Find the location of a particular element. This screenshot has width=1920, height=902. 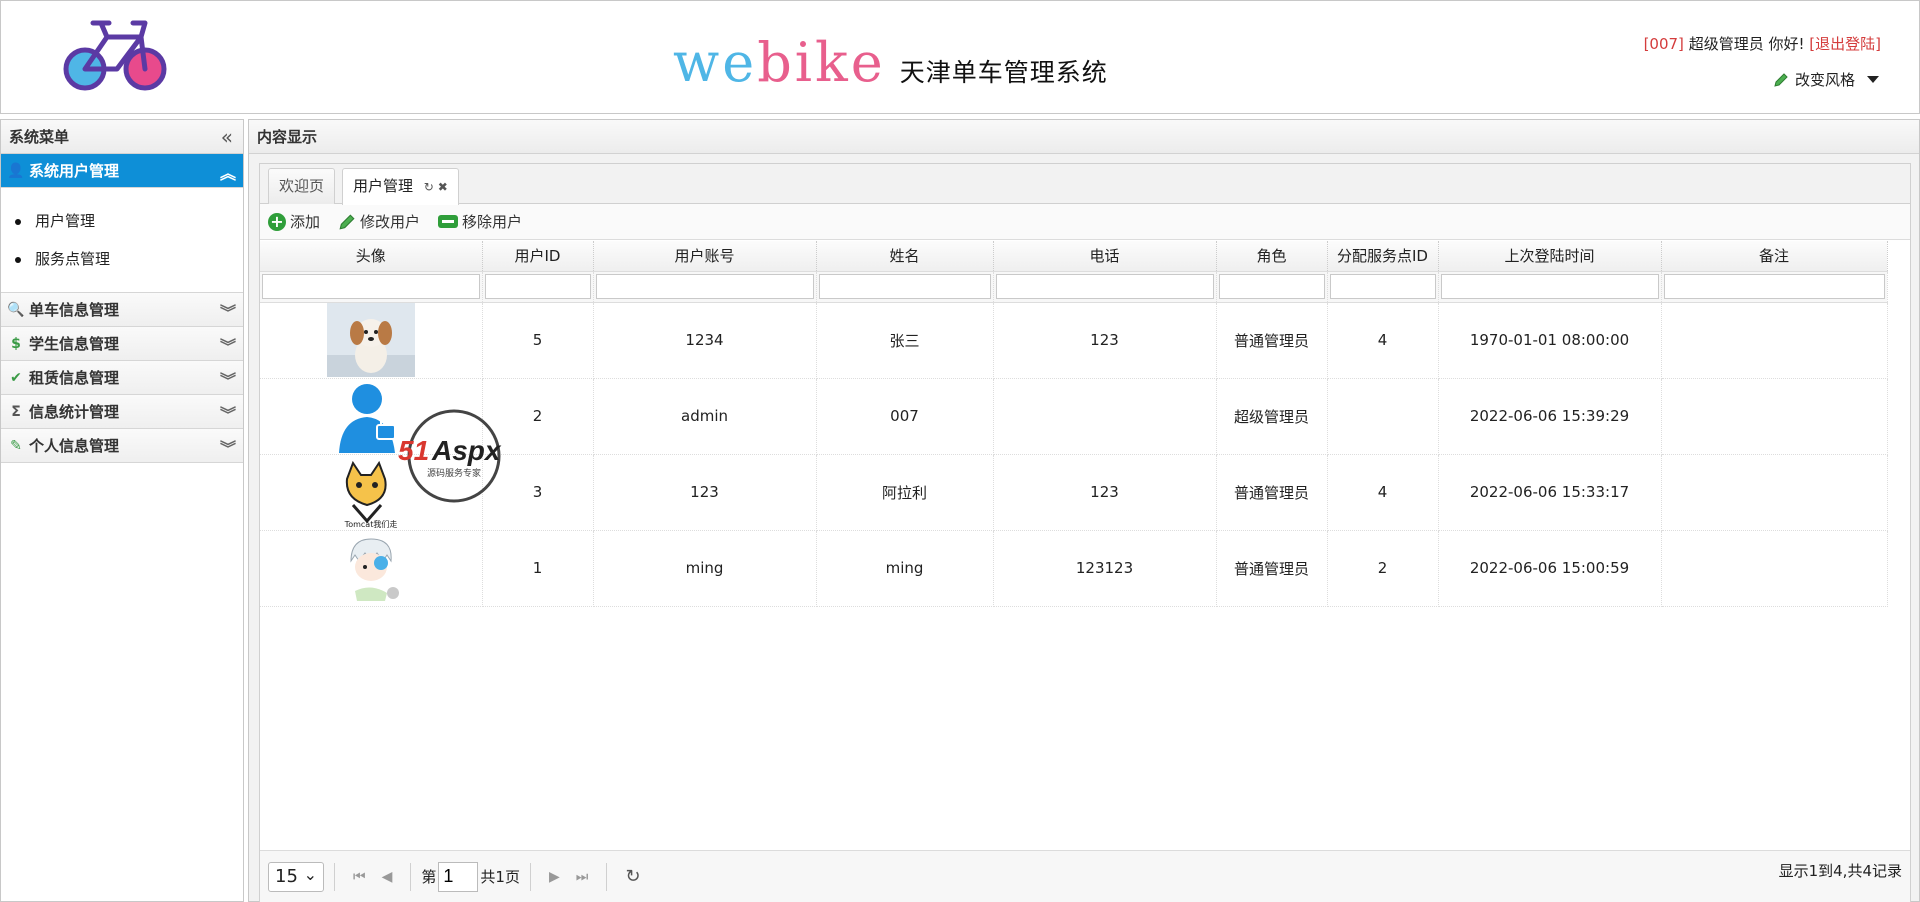

avatar-cell is located at coordinates (371, 568).